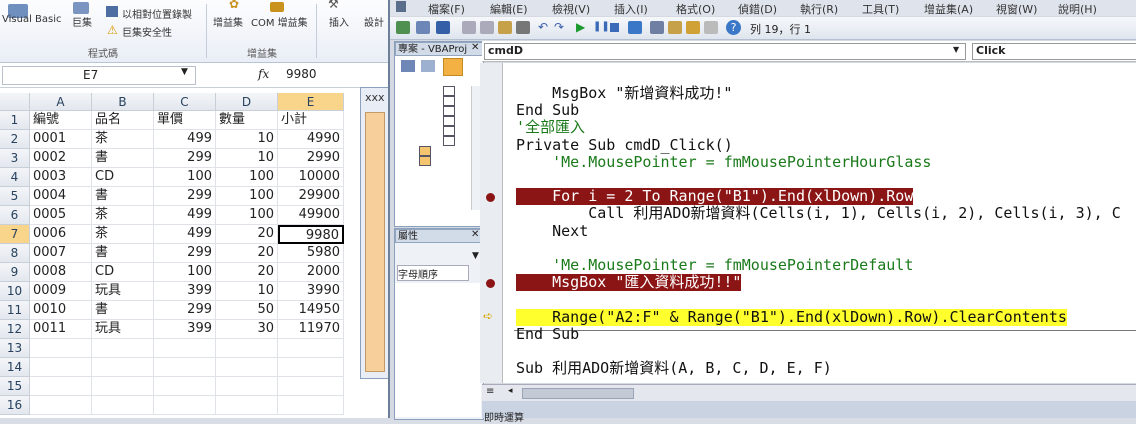 The width and height of the screenshot is (1136, 424). Describe the element at coordinates (15, 196) in the screenshot. I see `row-header: 5` at that location.